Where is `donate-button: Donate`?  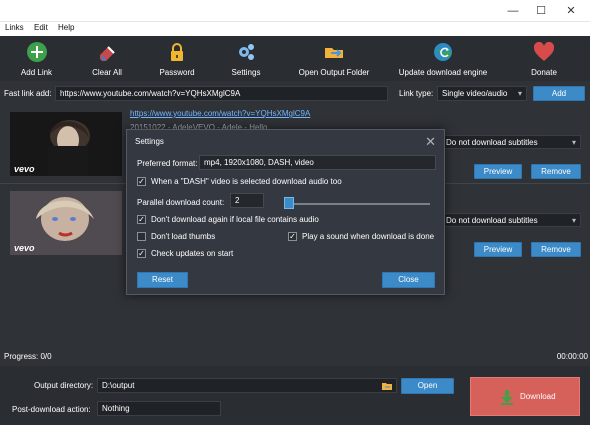 donate-button: Donate is located at coordinates (544, 58).